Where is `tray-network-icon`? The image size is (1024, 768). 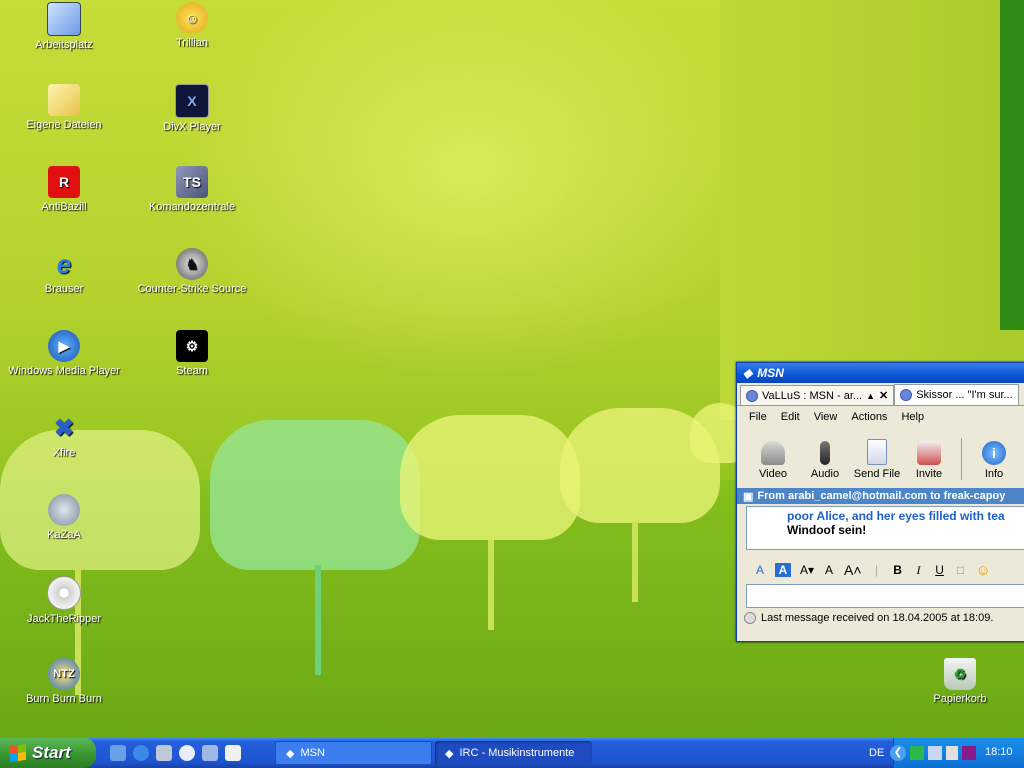
tray-network-icon is located at coordinates (935, 753).